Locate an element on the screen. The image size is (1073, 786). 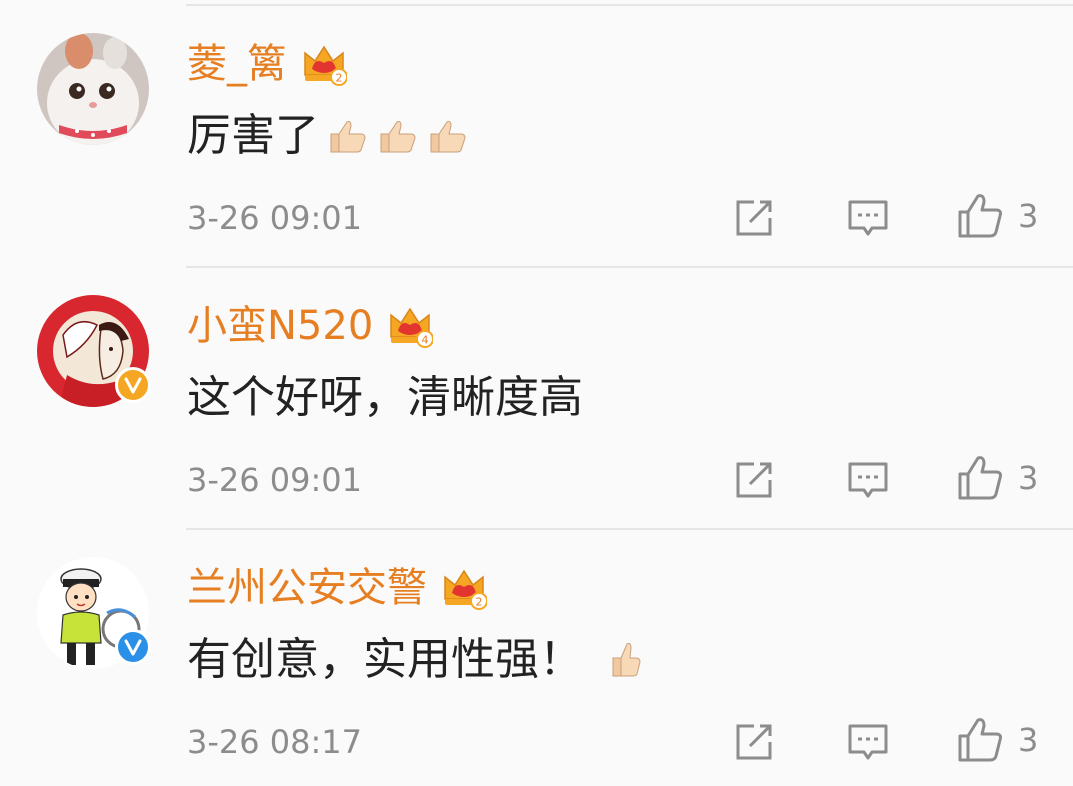
comment-text-row: 厉害了 is located at coordinates (328, 136).